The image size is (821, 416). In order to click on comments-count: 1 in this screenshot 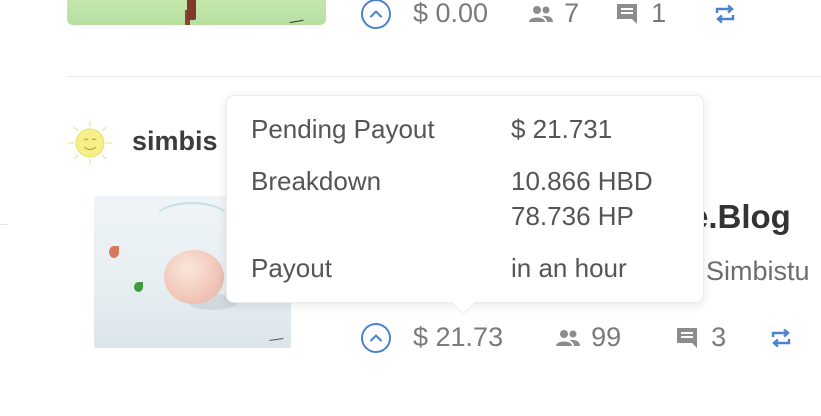, I will do `click(658, 14)`.